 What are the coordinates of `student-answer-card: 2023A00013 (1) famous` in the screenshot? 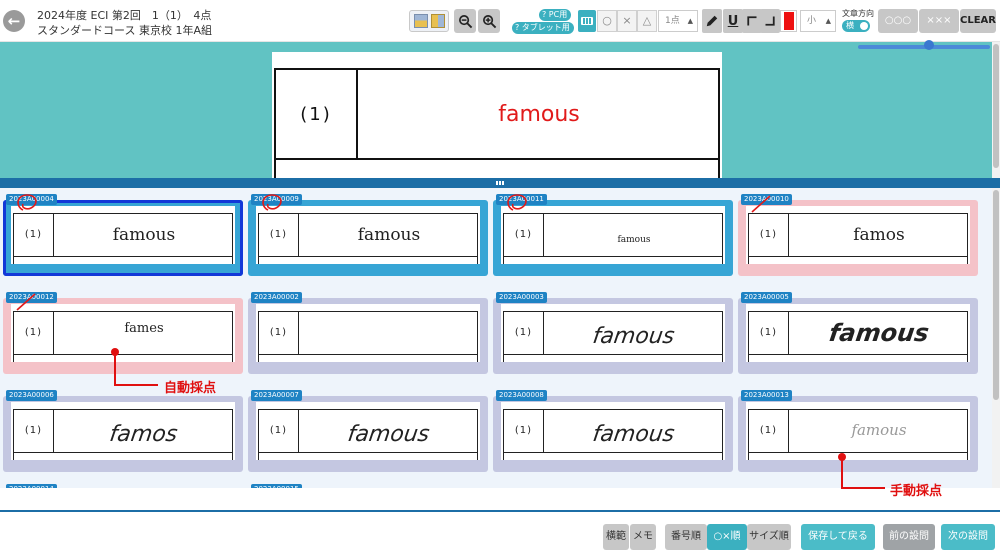 It's located at (858, 431).